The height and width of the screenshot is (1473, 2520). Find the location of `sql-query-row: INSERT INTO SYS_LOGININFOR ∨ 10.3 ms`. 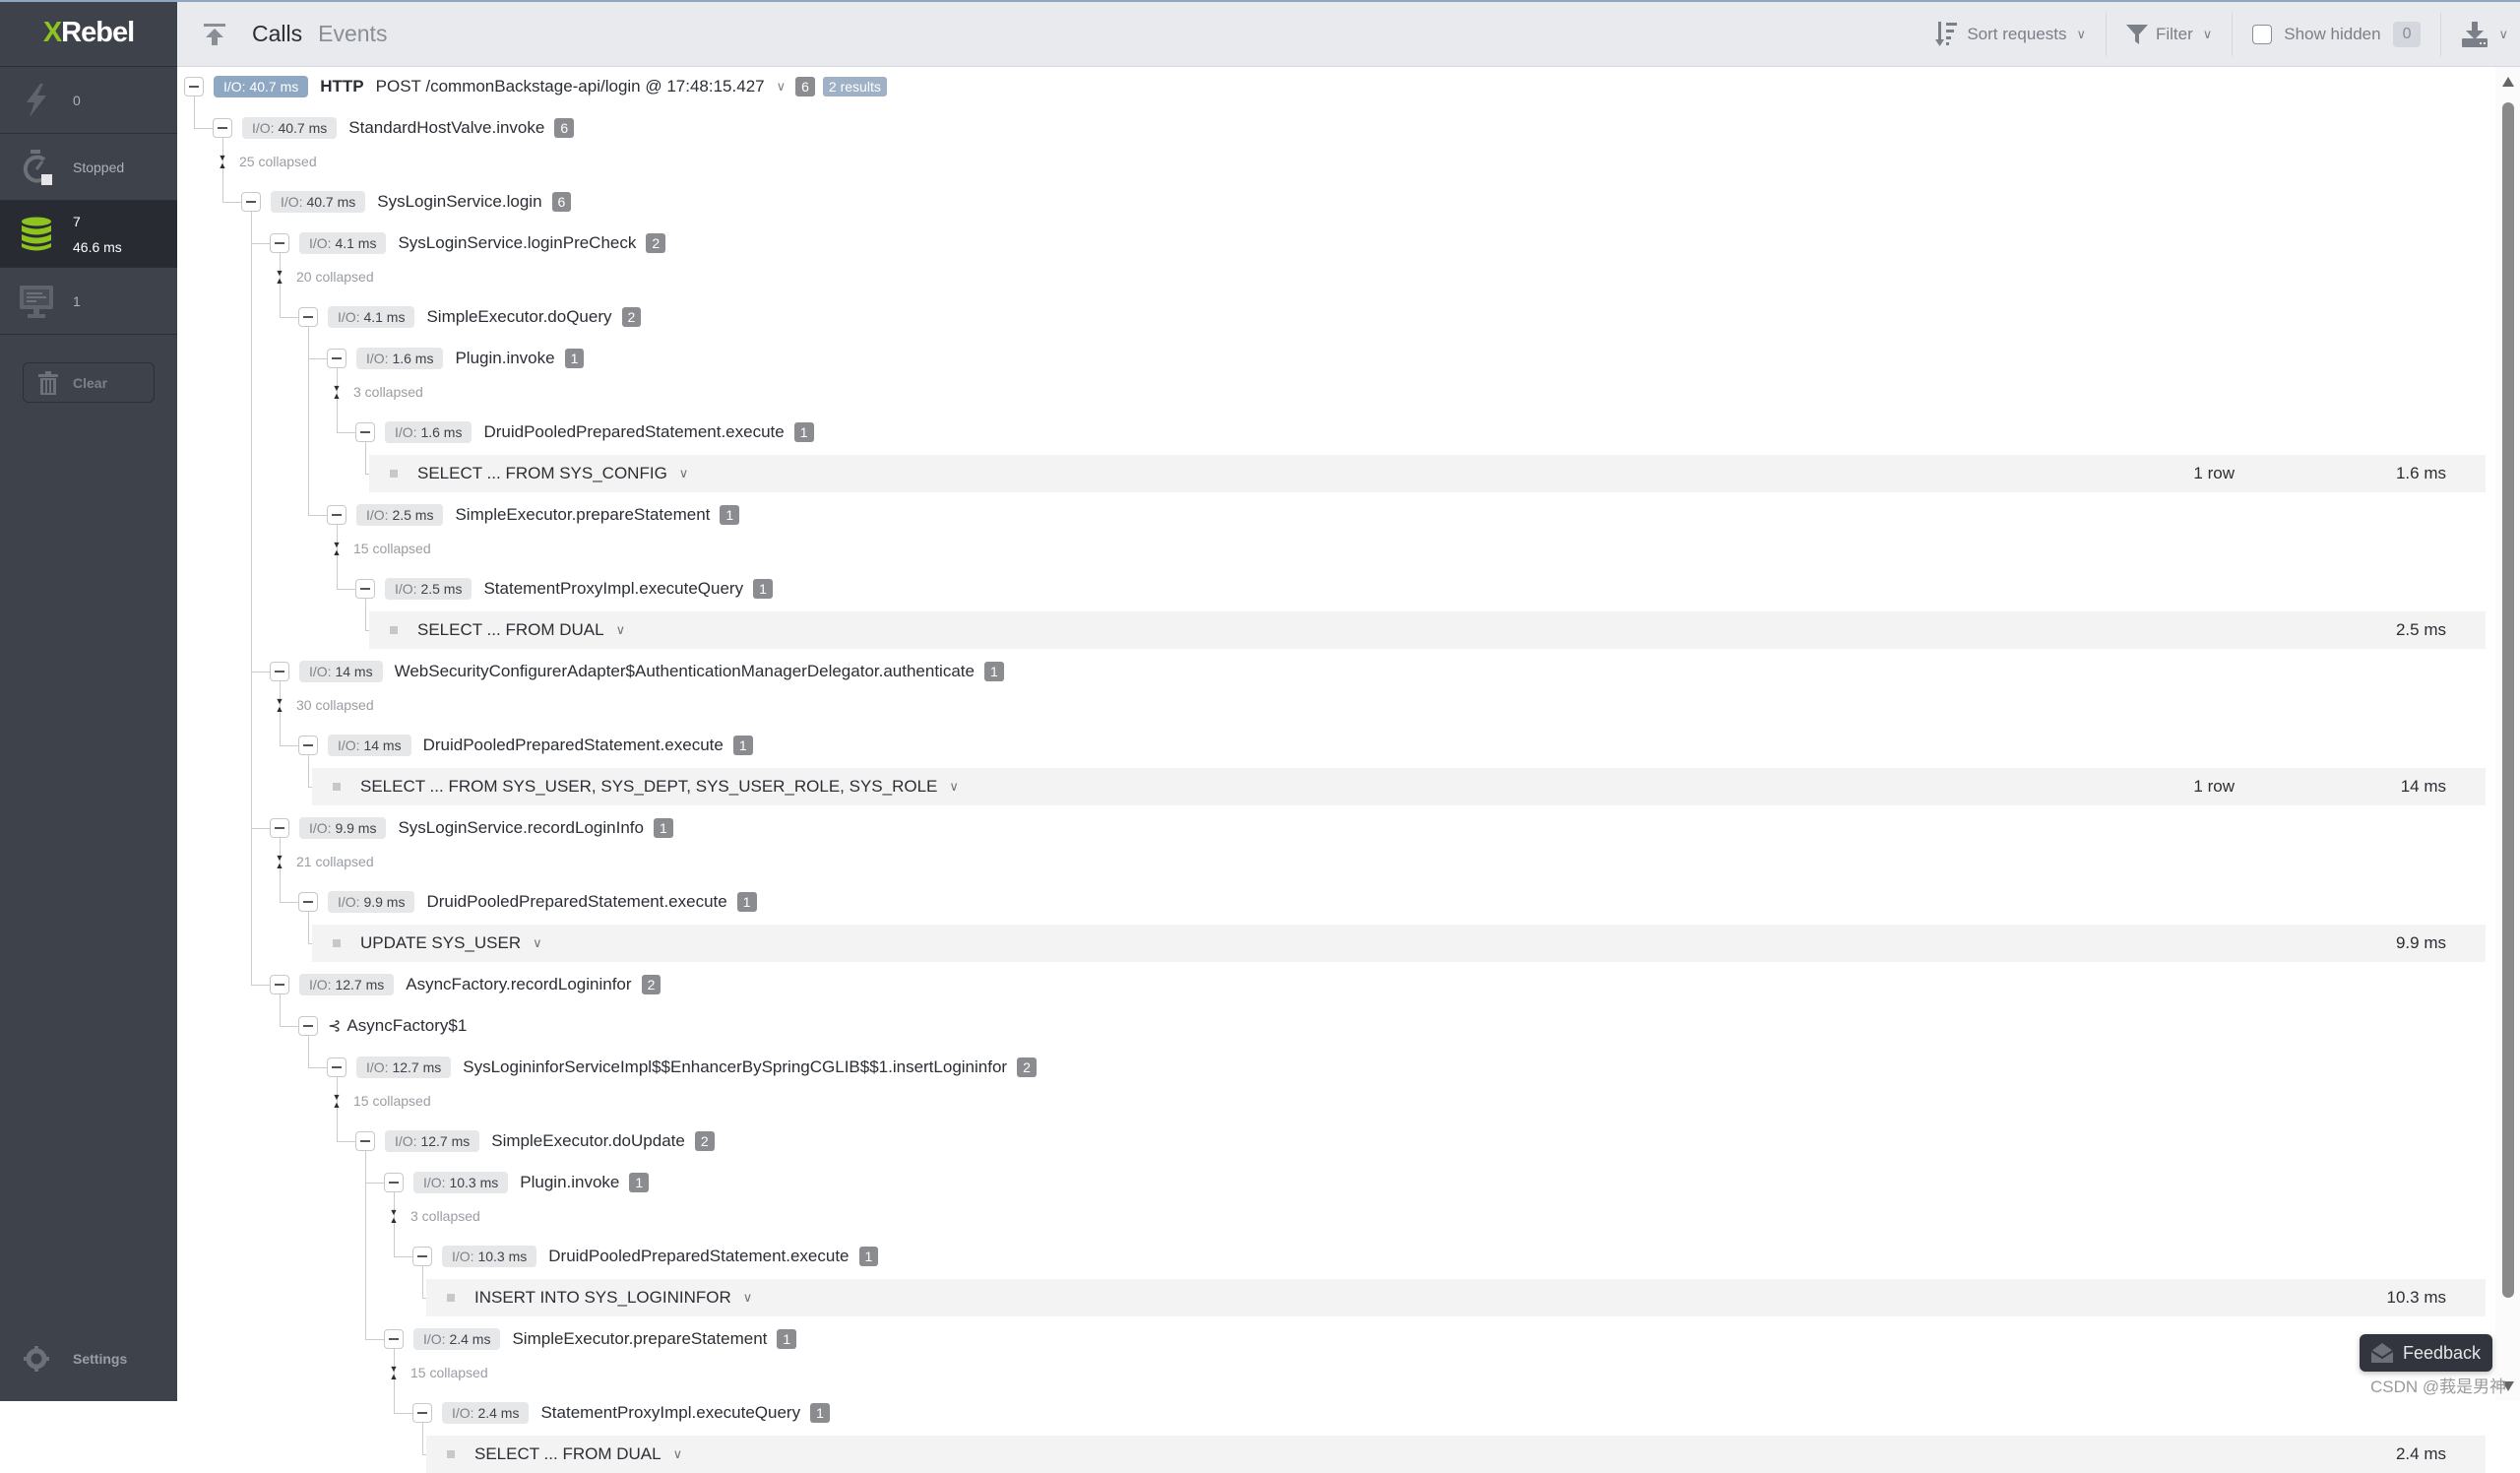

sql-query-row: INSERT INTO SYS_LOGININFOR ∨ 10.3 ms is located at coordinates (1456, 1297).